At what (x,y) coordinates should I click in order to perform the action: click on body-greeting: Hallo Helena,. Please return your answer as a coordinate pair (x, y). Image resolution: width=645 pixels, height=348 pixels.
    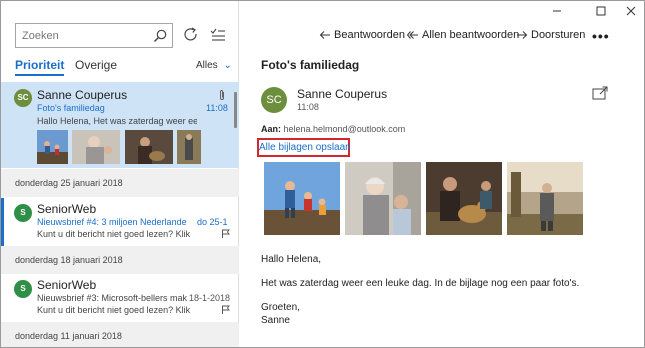
    Looking at the image, I should click on (291, 259).